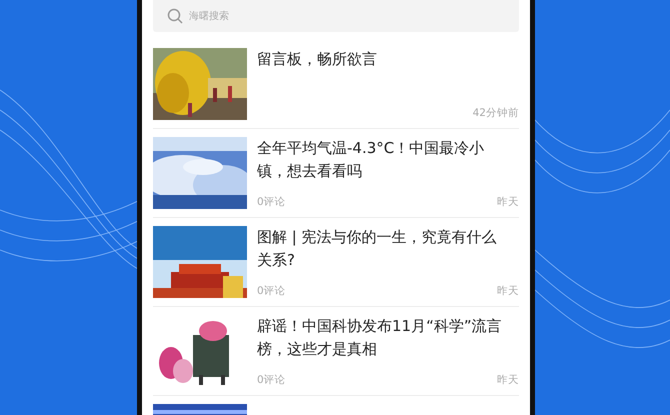  What do you see at coordinates (388, 338) in the screenshot?
I see `article-title: 辟谣！中国科协发布11月“科学”流言榜，这些才是真相` at bounding box center [388, 338].